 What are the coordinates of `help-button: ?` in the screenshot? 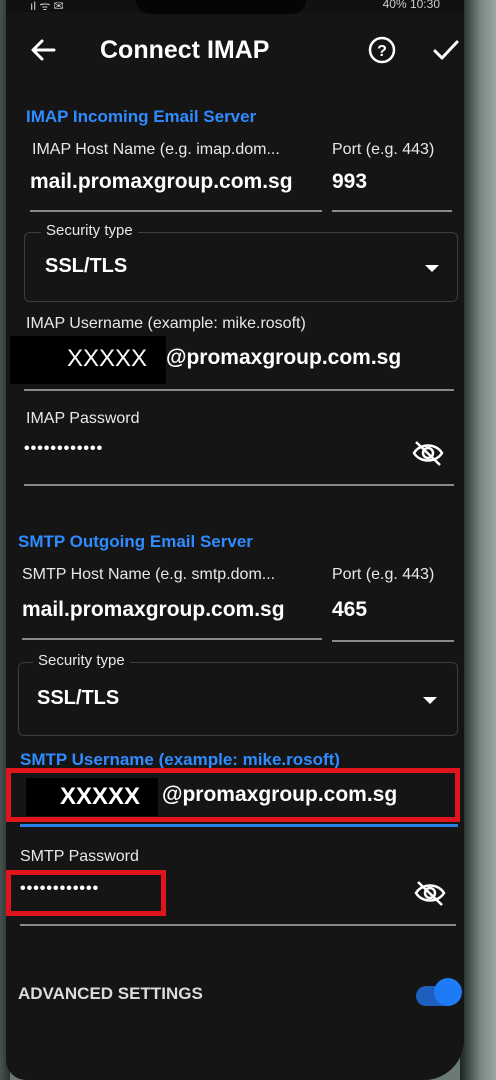 It's located at (382, 50).